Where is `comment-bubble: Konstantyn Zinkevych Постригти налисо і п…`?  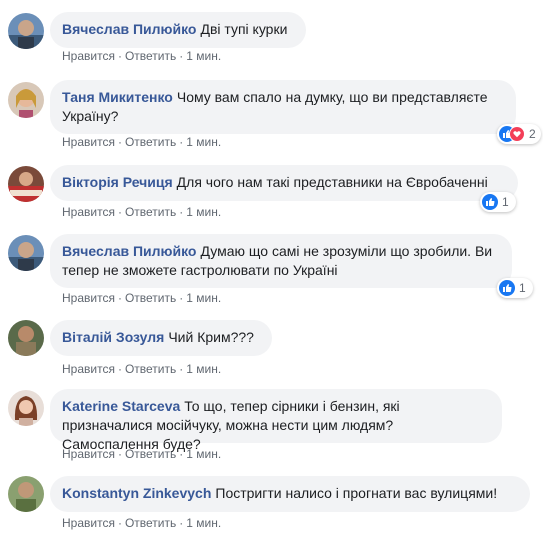
comment-bubble: Konstantyn Zinkevych Постригти налисо і п… is located at coordinates (290, 494).